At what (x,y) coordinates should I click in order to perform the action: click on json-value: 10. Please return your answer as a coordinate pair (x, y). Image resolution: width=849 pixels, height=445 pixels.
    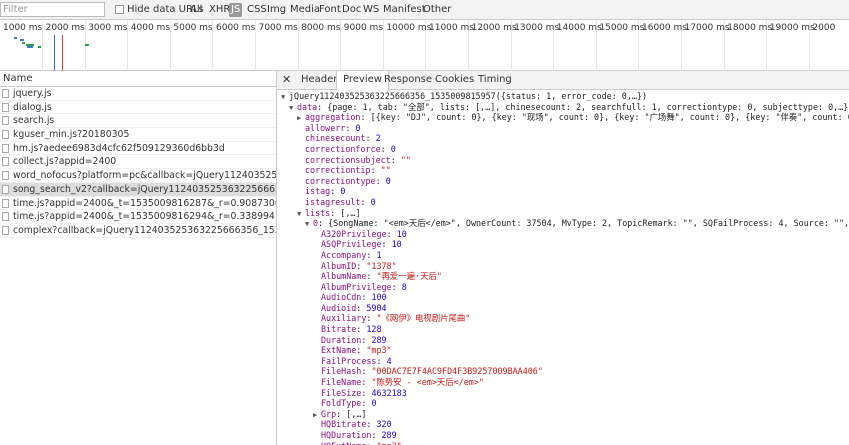
    Looking at the image, I should click on (396, 244).